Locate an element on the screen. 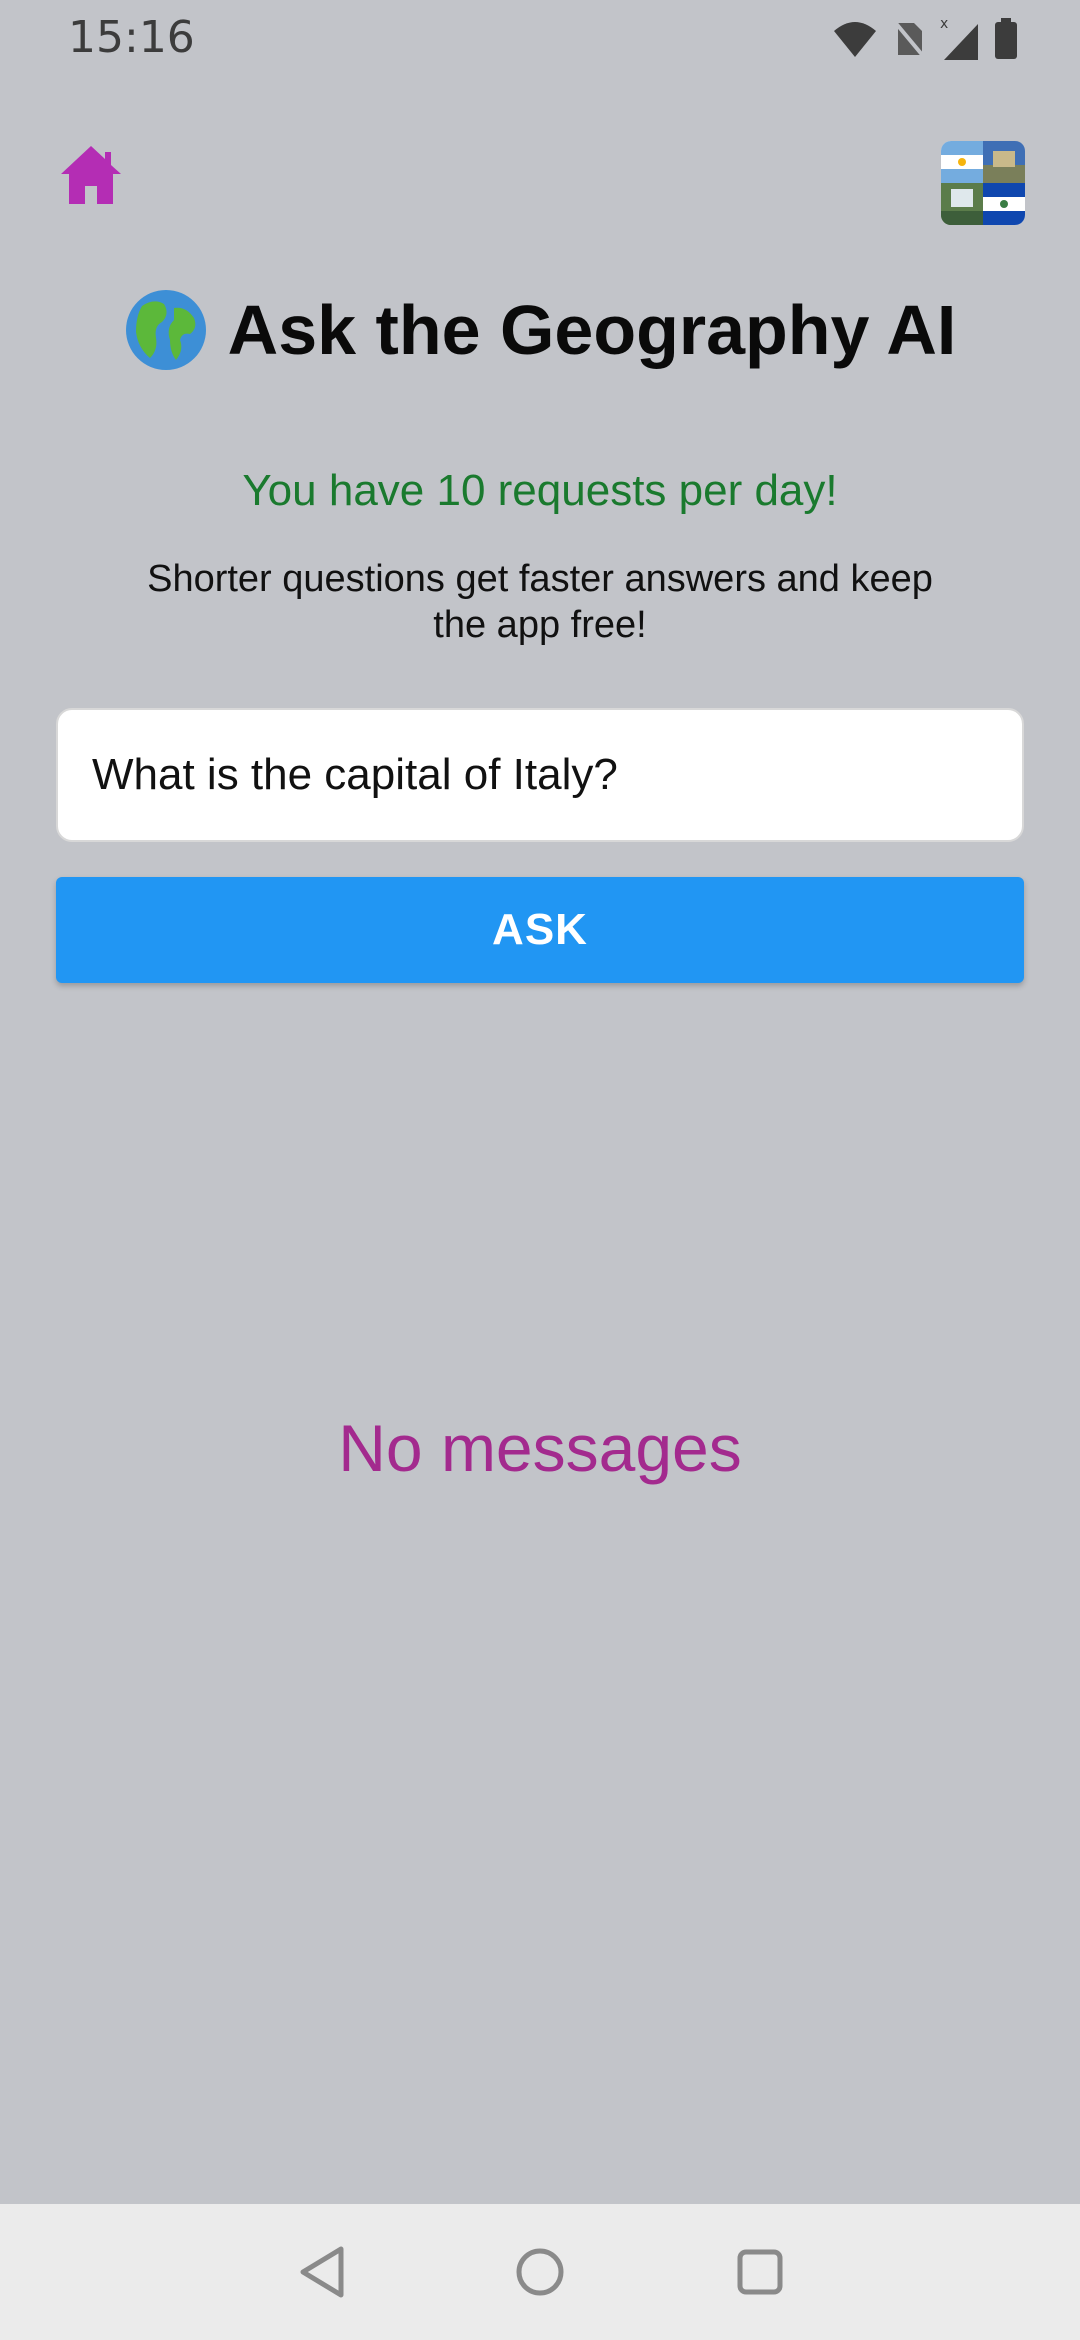 The image size is (1080, 2340). home-icon is located at coordinates (91, 175).